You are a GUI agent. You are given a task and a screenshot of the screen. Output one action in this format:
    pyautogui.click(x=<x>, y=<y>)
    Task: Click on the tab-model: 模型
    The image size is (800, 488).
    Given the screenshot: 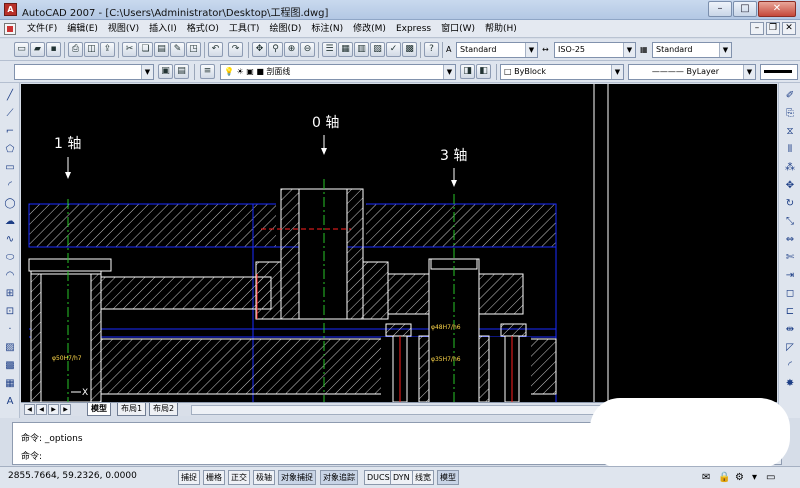 What is the action you would take?
    pyautogui.click(x=99, y=409)
    